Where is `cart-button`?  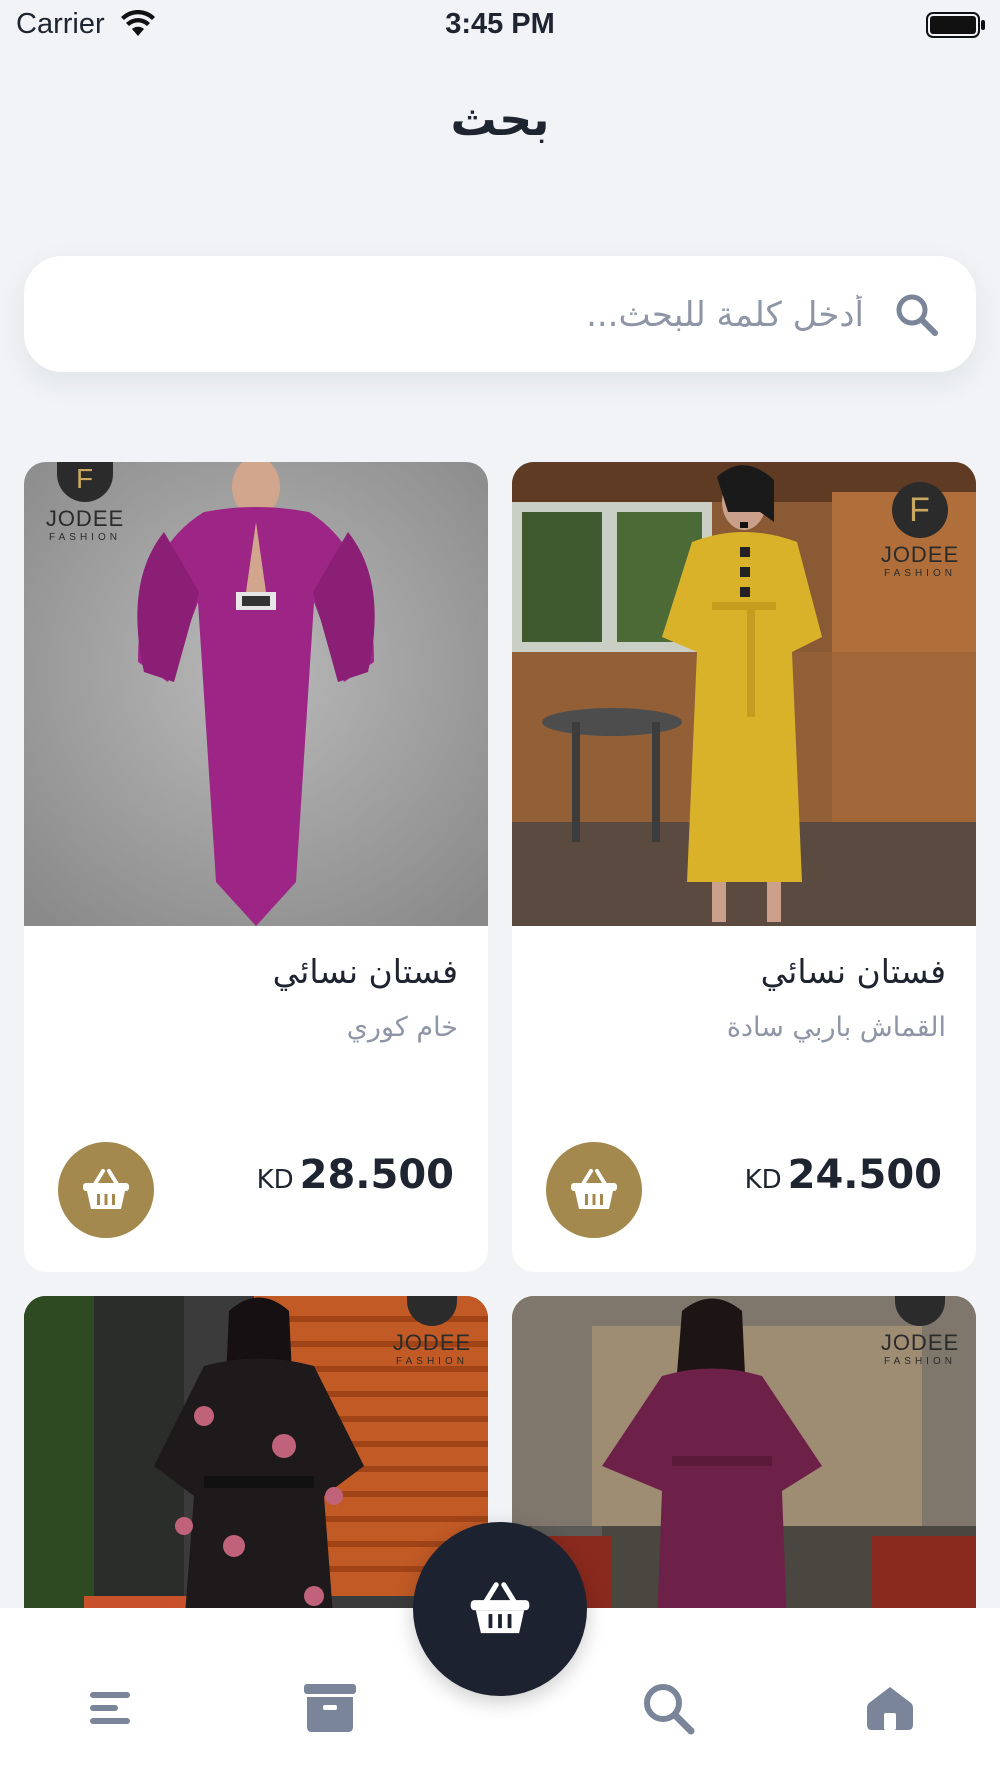
cart-button is located at coordinates (500, 1609).